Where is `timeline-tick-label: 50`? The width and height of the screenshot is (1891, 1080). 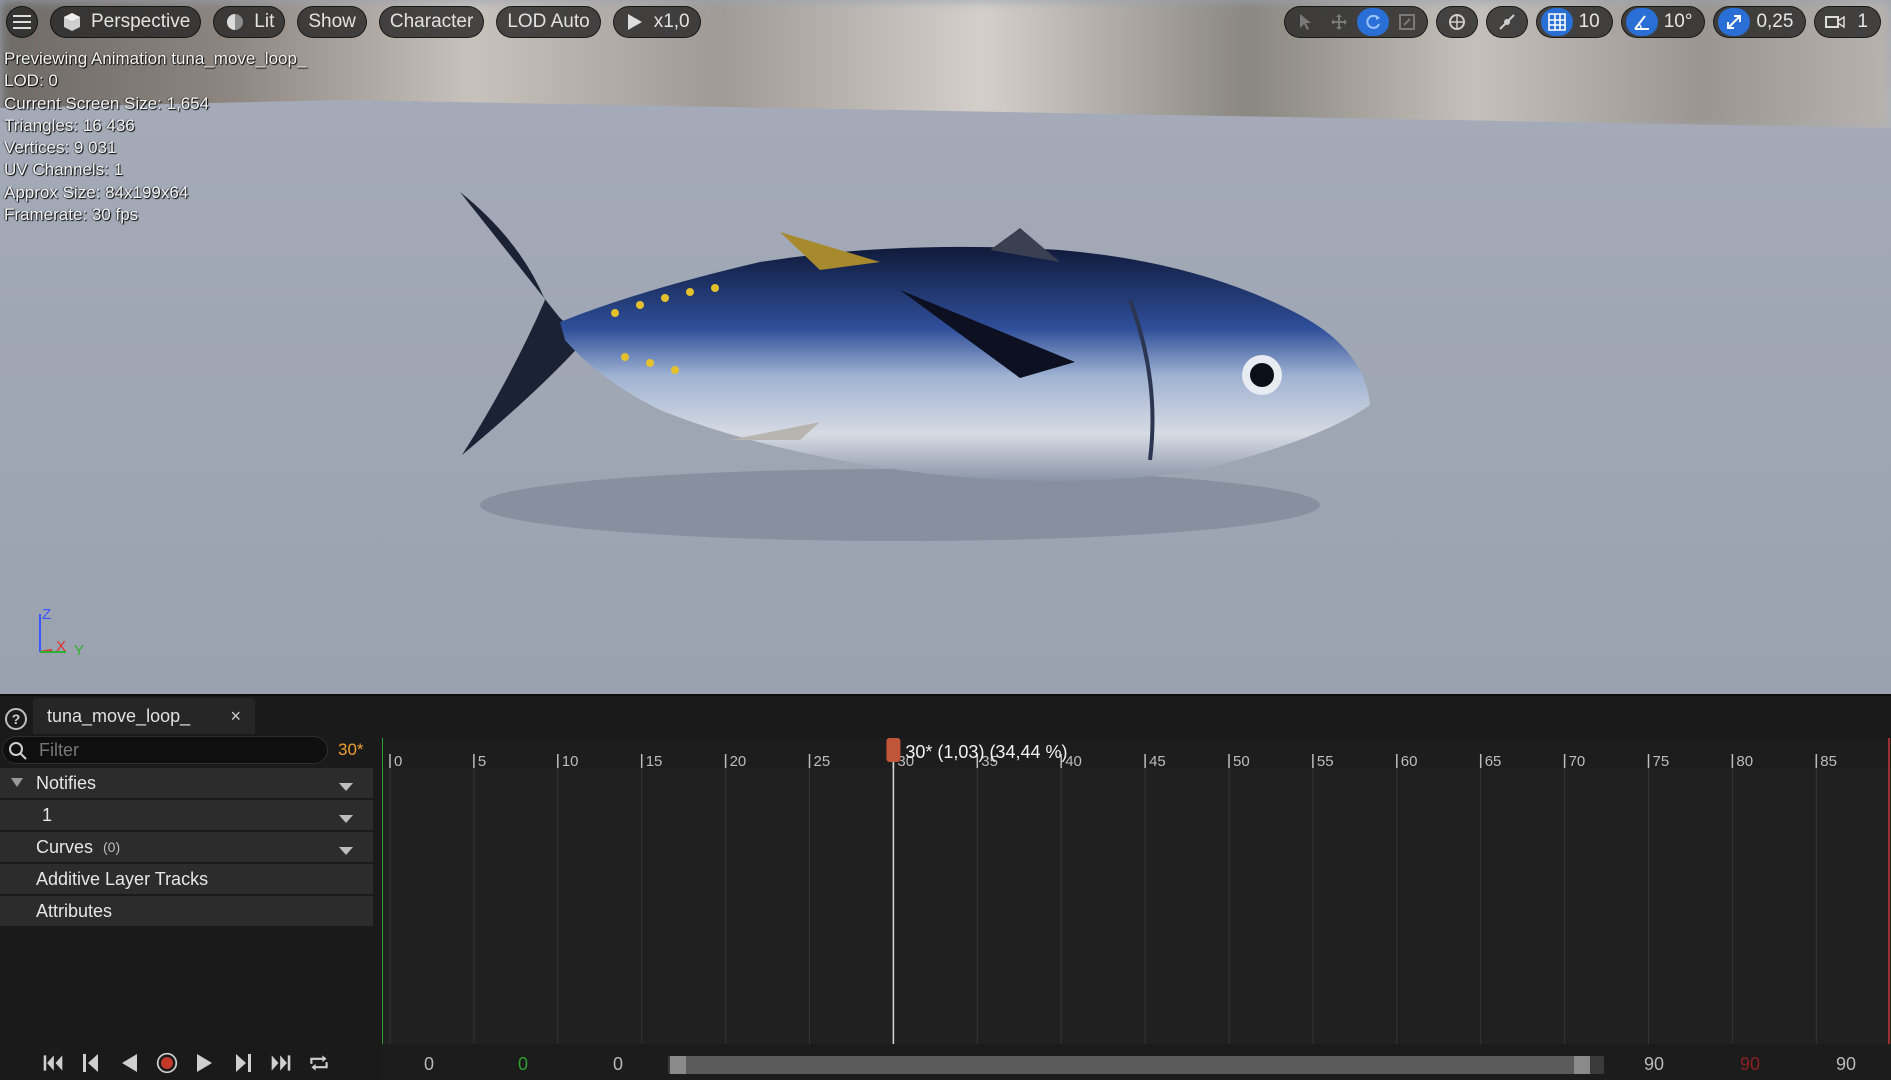
timeline-tick-label: 50 is located at coordinates (1241, 761).